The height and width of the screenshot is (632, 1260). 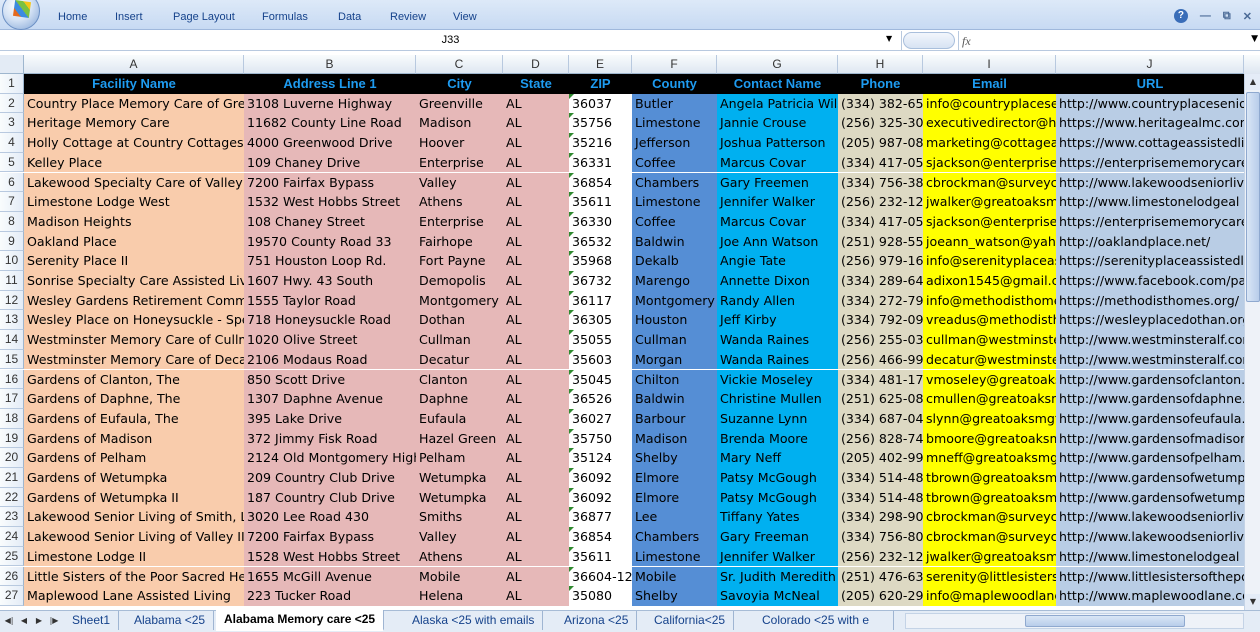 What do you see at coordinates (12, 340) in the screenshot?
I see `row-header: 14` at bounding box center [12, 340].